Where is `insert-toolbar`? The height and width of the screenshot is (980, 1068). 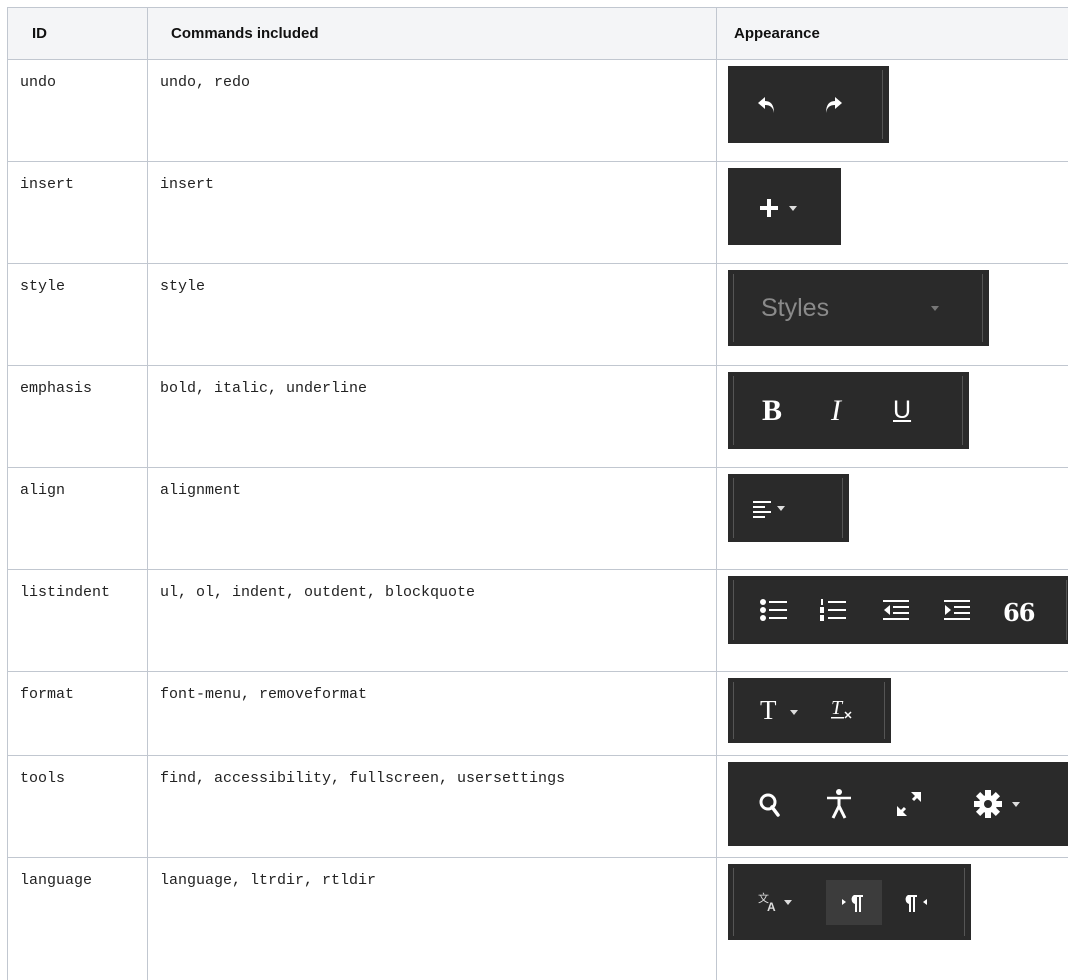
insert-toolbar is located at coordinates (784, 206).